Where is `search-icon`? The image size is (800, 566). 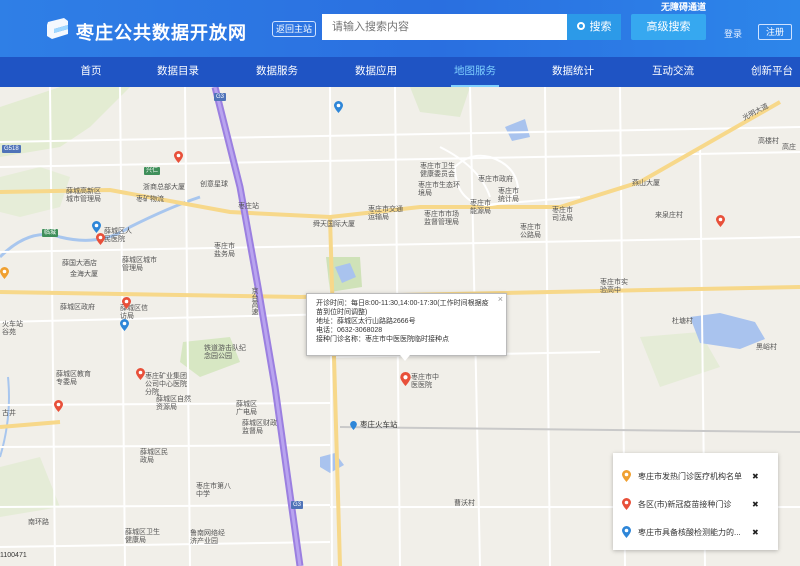
search-icon is located at coordinates (580, 26).